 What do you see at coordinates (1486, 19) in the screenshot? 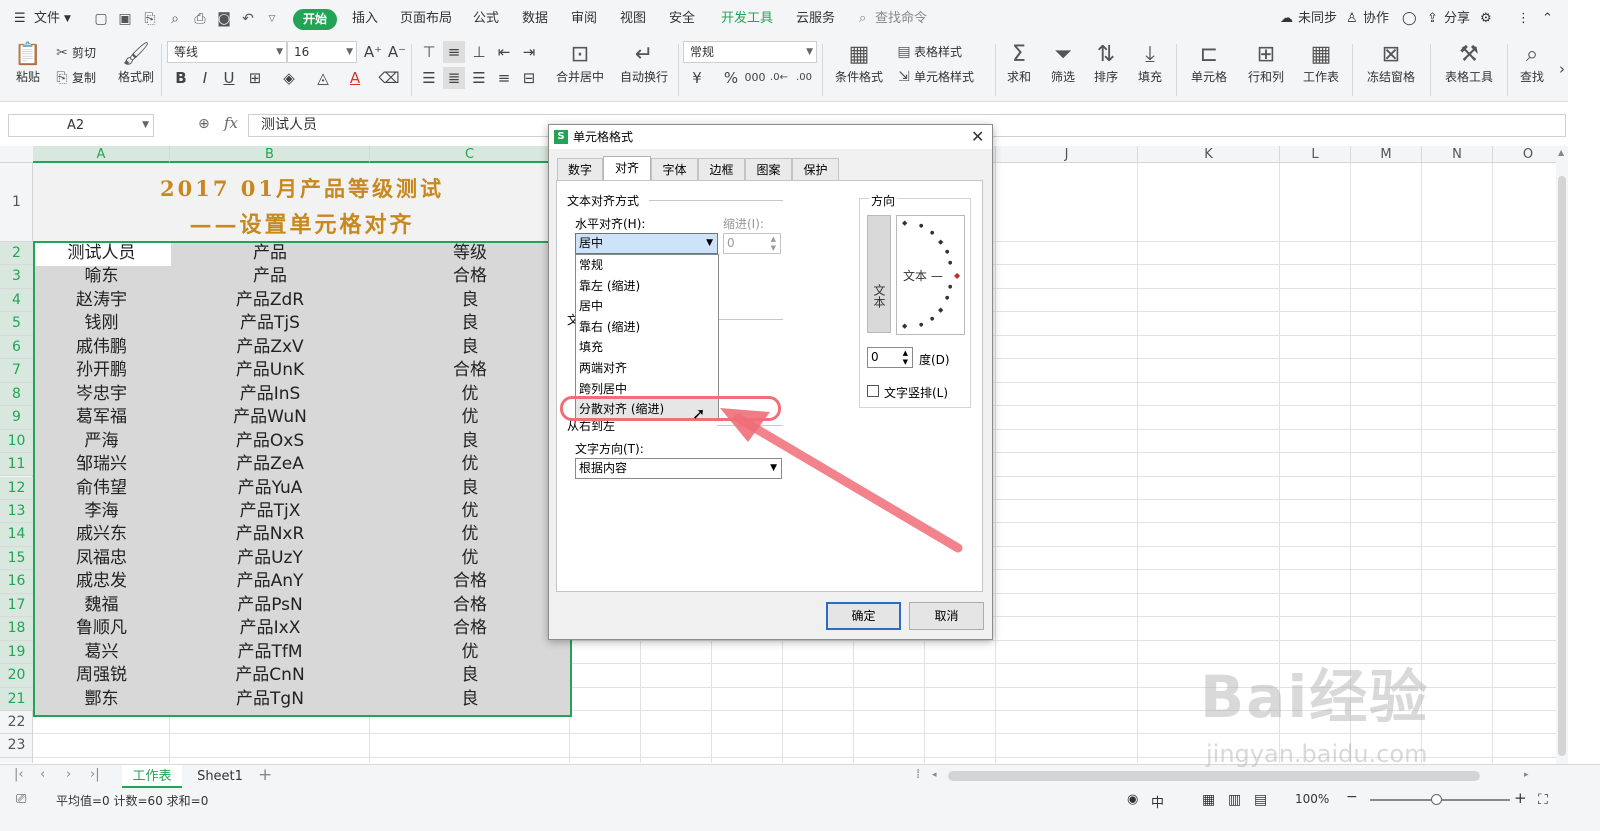
I see `settings-icon: ⚙` at bounding box center [1486, 19].